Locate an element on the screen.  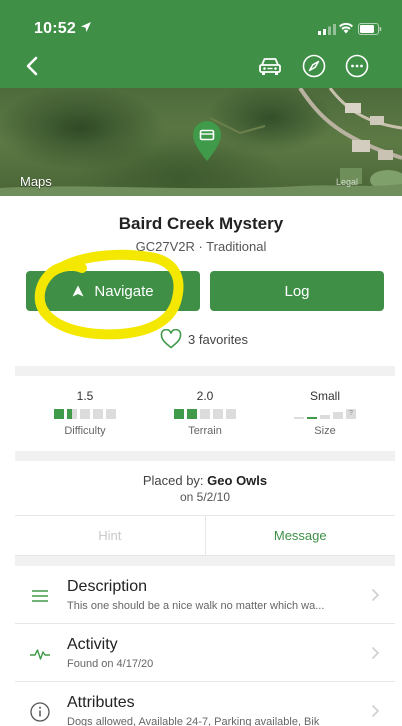
difficulty-value: 1.5 is located at coordinates (85, 396).